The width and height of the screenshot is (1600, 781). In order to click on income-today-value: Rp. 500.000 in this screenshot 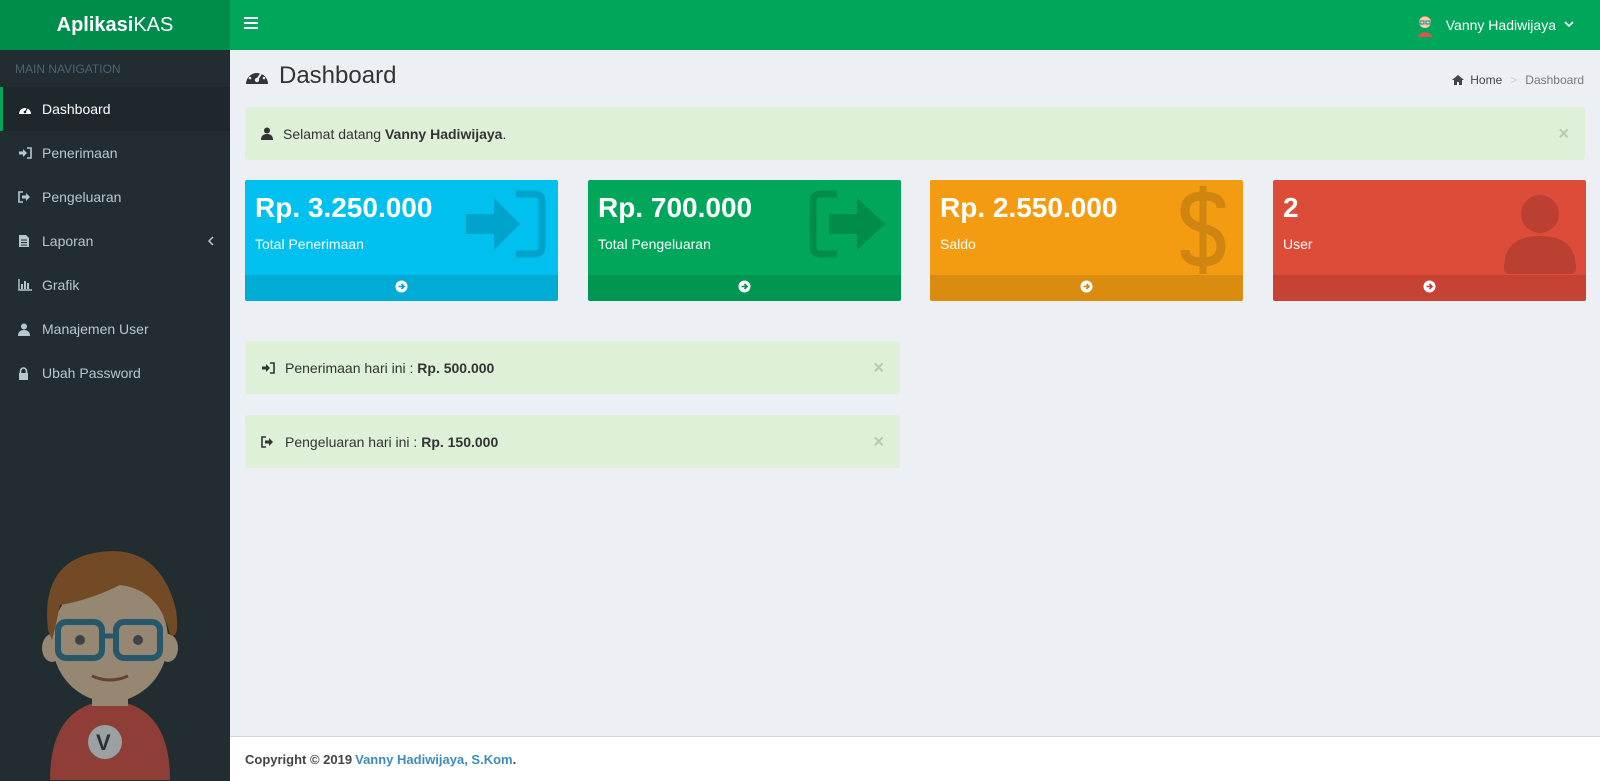, I will do `click(456, 367)`.